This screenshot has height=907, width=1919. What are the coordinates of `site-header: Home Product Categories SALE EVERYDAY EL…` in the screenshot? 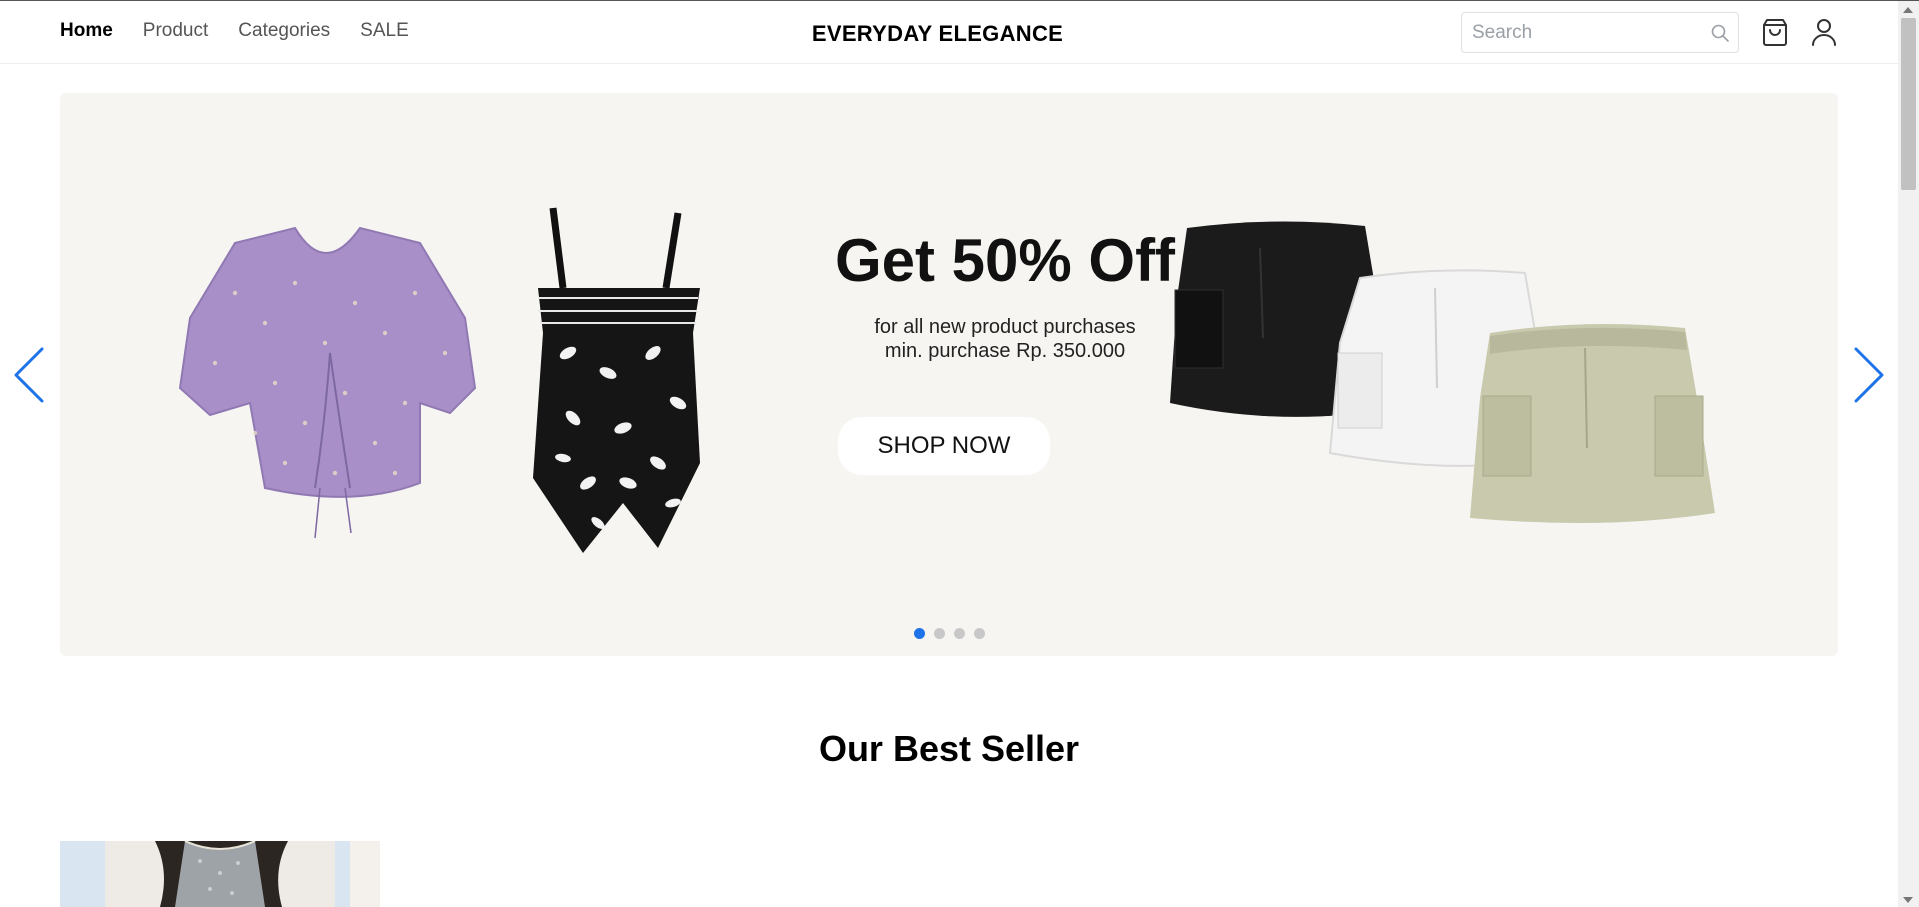 It's located at (949, 32).